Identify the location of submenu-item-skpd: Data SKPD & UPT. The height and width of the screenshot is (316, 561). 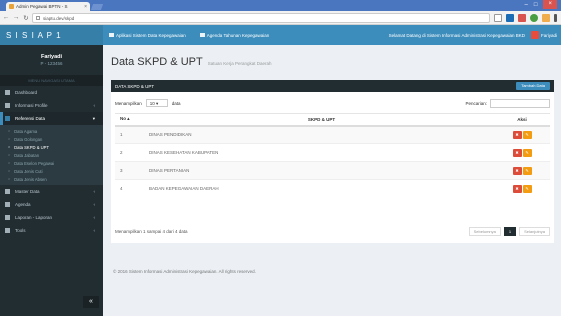
(51, 147).